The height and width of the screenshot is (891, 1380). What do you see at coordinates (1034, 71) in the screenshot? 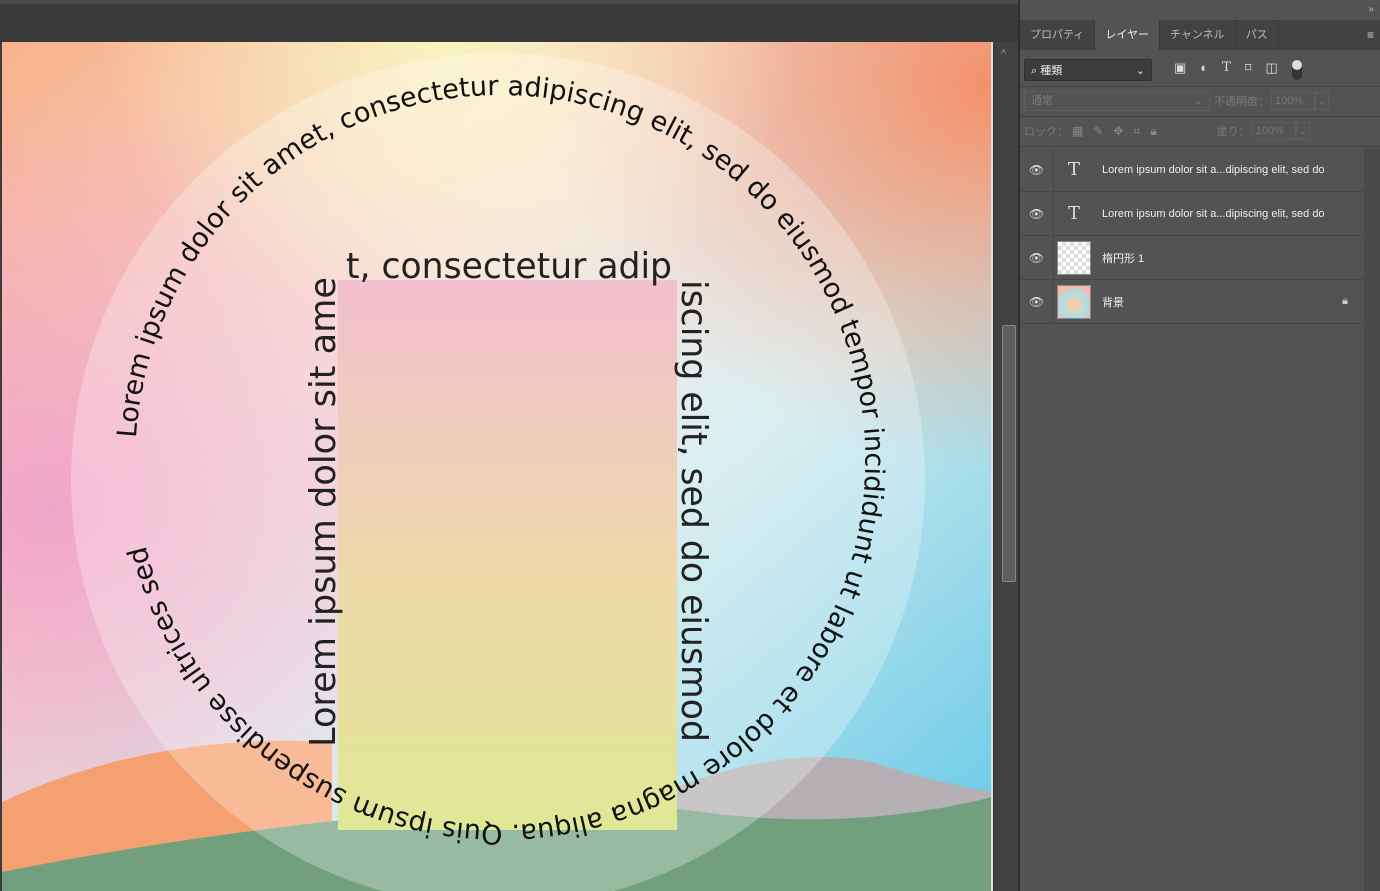
I see `search-icon: ⌕` at bounding box center [1034, 71].